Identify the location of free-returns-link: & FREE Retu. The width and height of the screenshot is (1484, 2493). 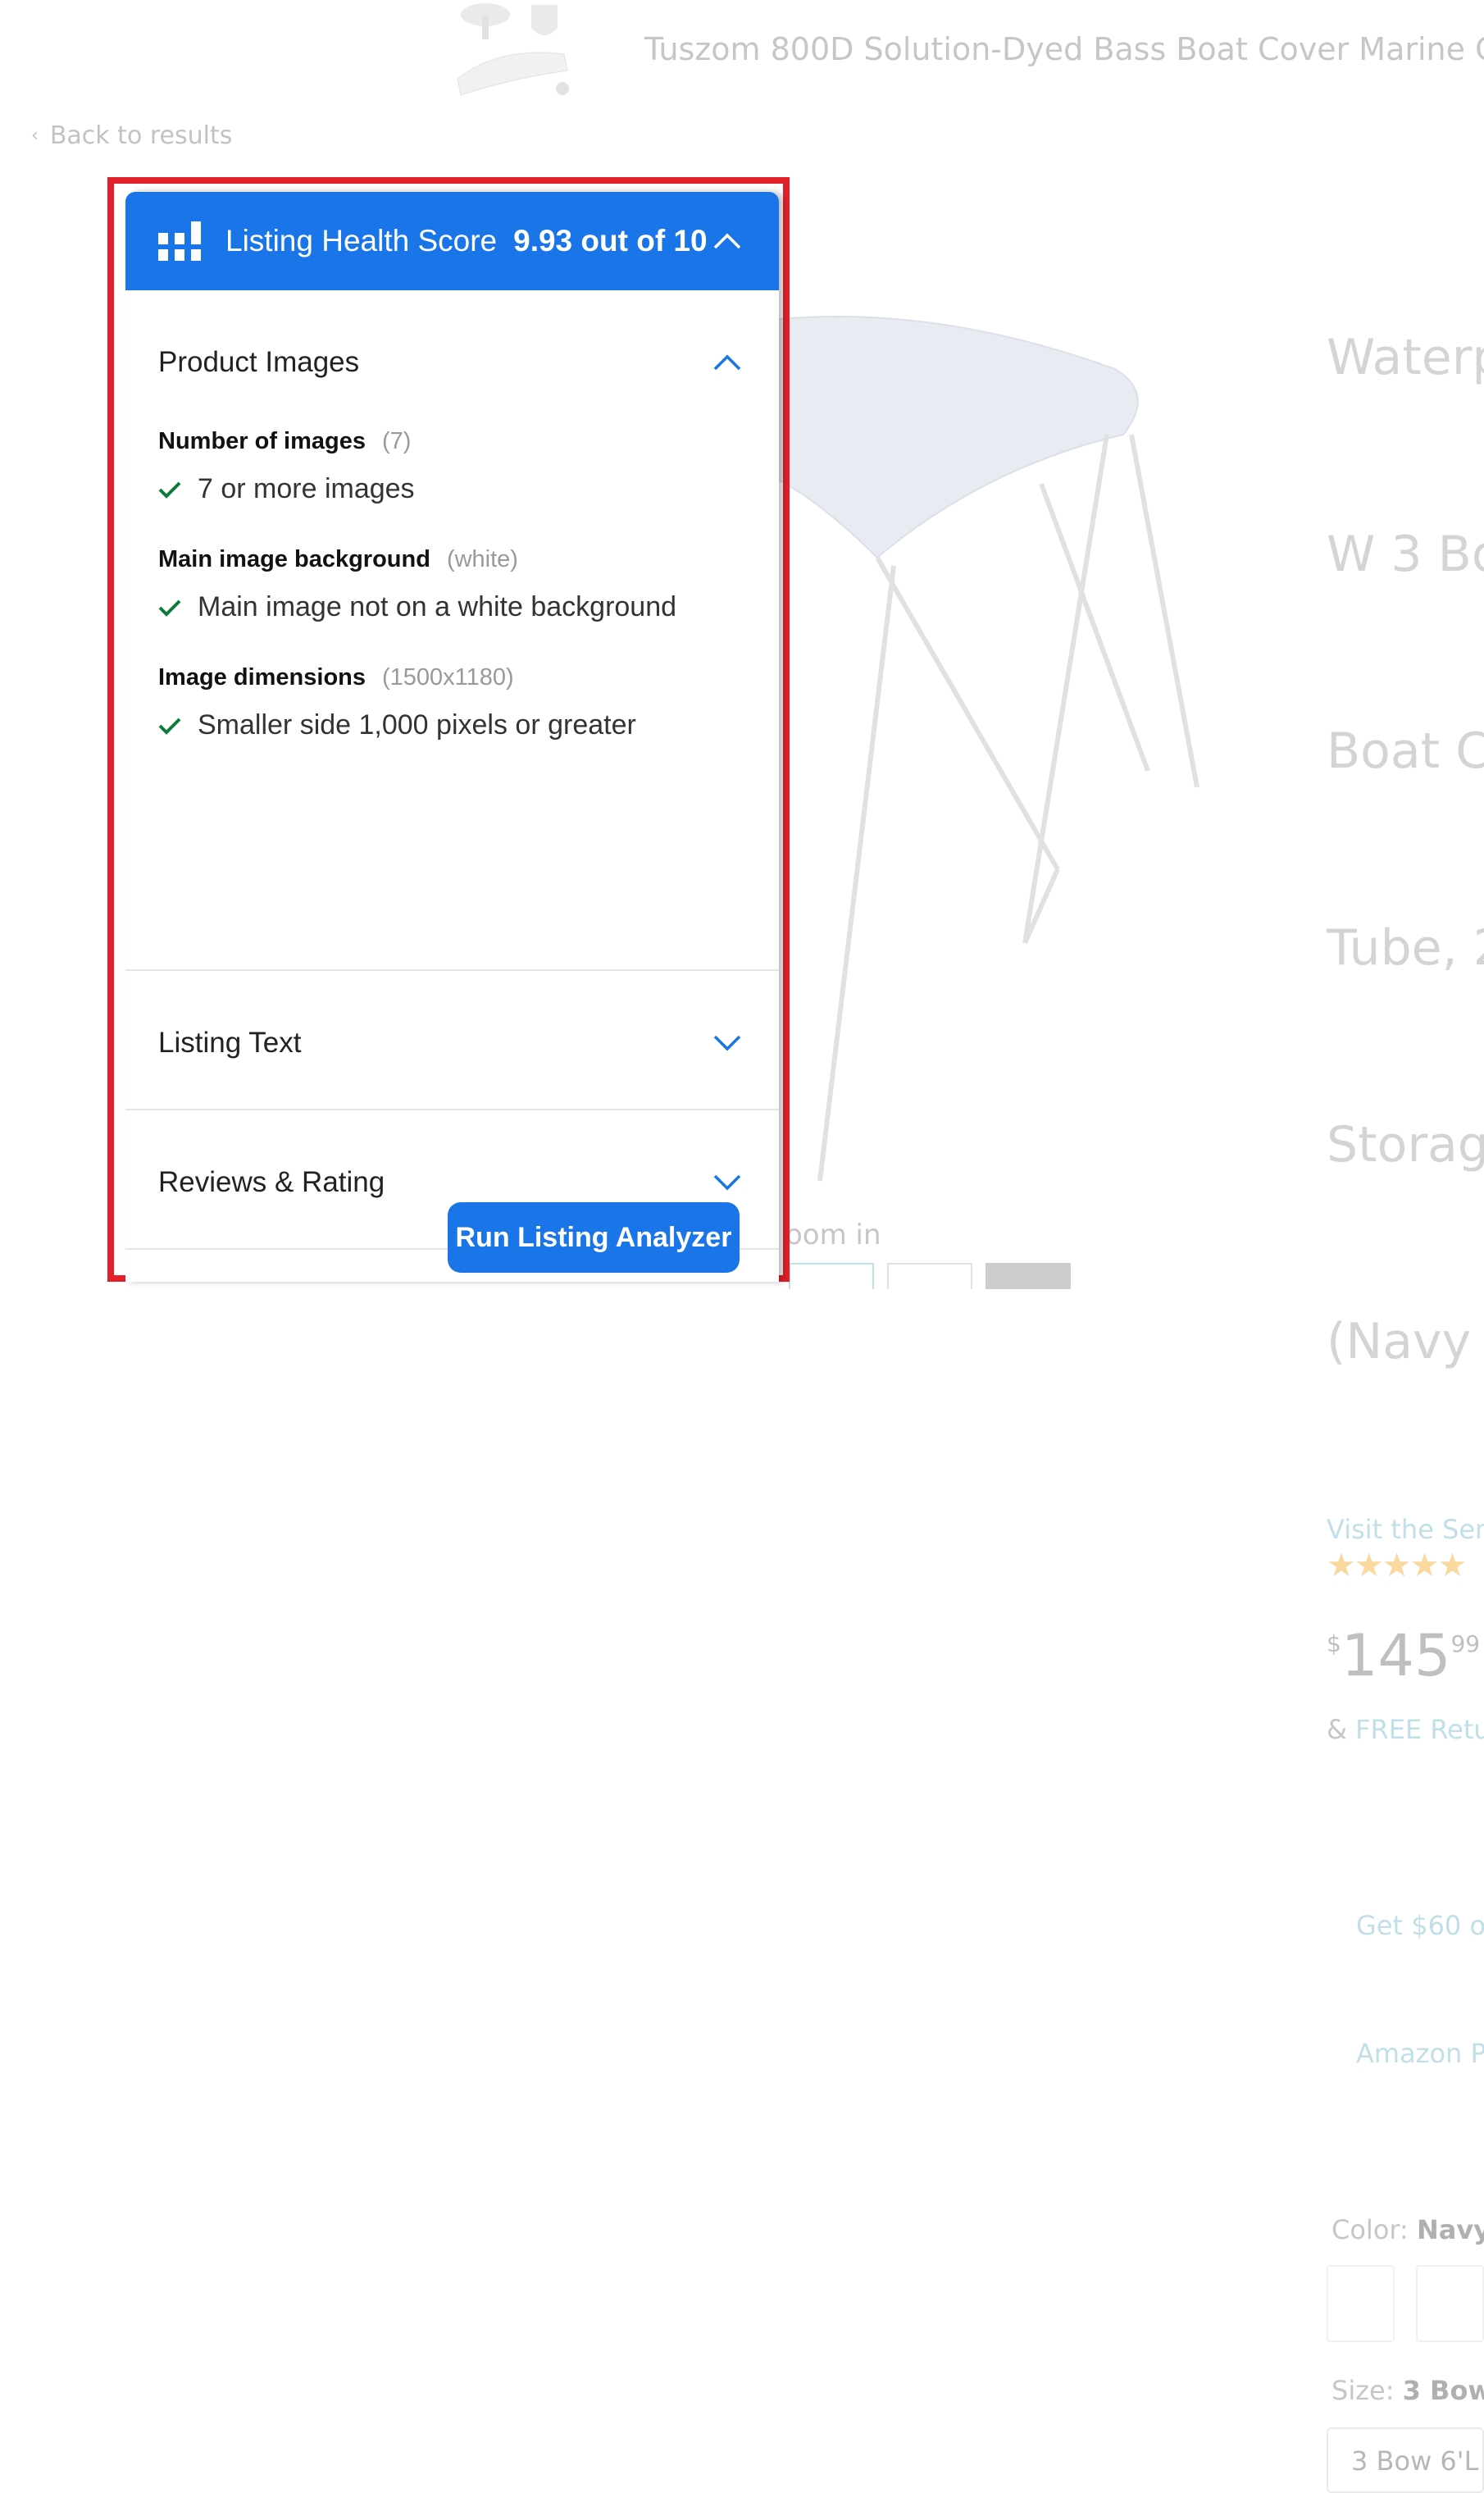
(1405, 1729).